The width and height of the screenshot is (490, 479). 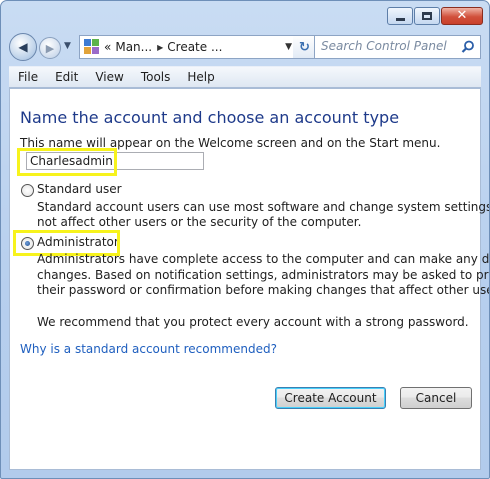 I want to click on forward-button: ▶, so click(x=50, y=48).